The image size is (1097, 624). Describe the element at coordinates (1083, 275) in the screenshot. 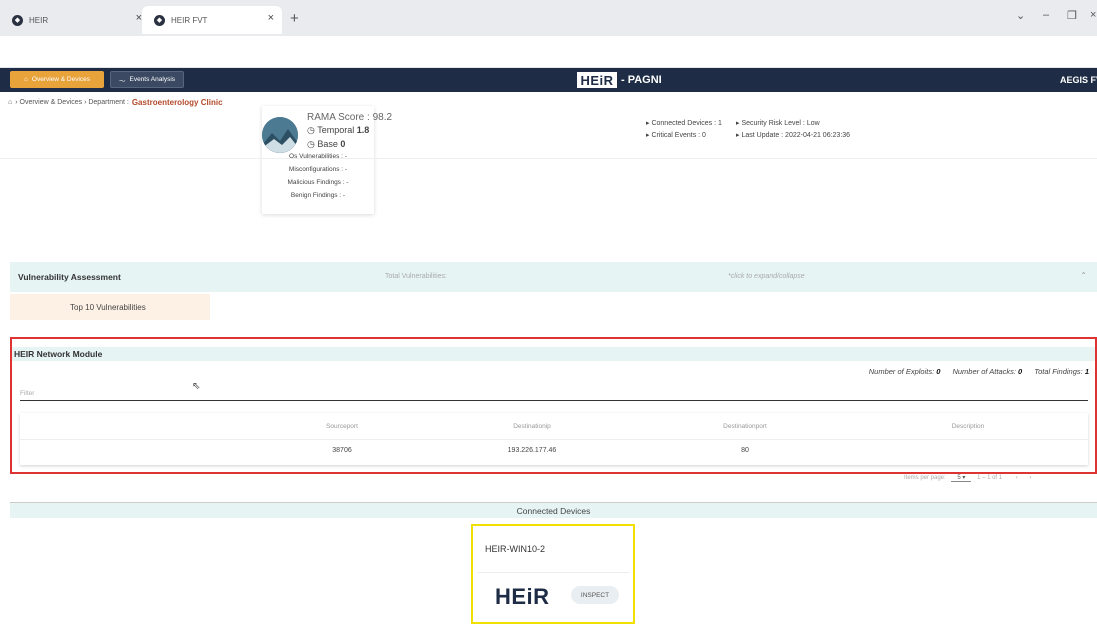

I see `chevron-up-icon: ⌃` at that location.